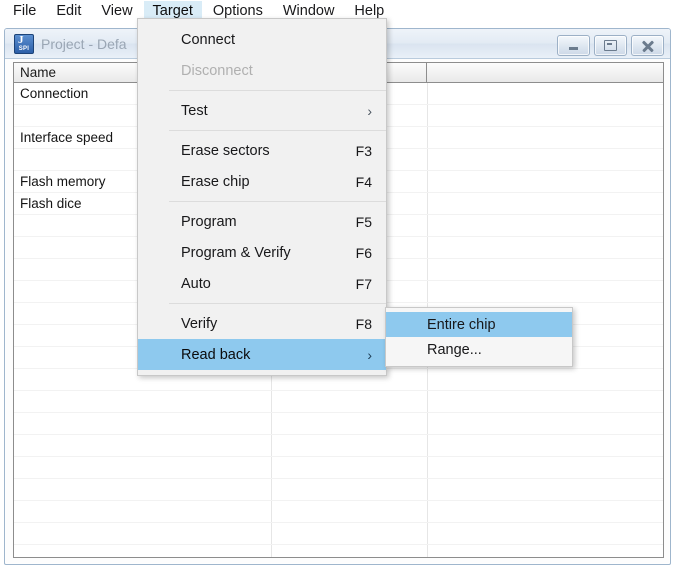  I want to click on close-button, so click(647, 45).